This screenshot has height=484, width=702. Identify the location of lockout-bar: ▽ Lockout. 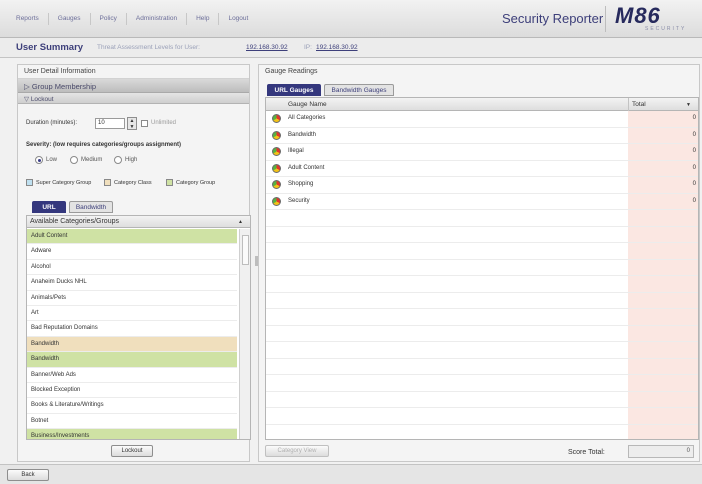
(133, 98).